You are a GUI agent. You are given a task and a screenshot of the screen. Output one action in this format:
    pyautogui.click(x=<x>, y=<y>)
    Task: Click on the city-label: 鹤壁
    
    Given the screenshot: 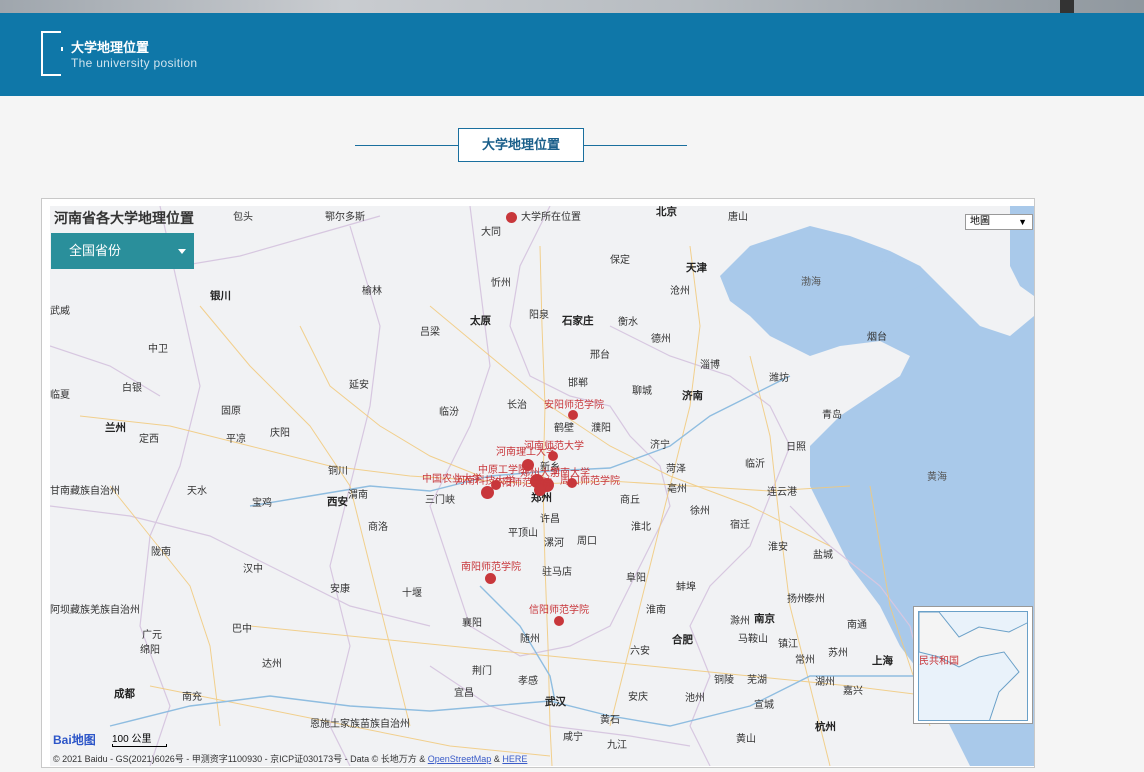 What is the action you would take?
    pyautogui.click(x=564, y=428)
    